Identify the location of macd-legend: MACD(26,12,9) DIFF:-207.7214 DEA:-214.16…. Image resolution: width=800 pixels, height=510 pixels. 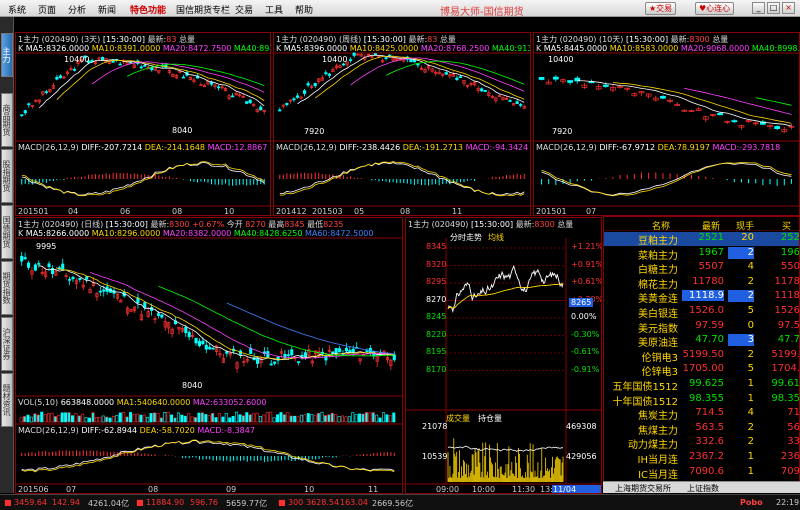
(143, 147).